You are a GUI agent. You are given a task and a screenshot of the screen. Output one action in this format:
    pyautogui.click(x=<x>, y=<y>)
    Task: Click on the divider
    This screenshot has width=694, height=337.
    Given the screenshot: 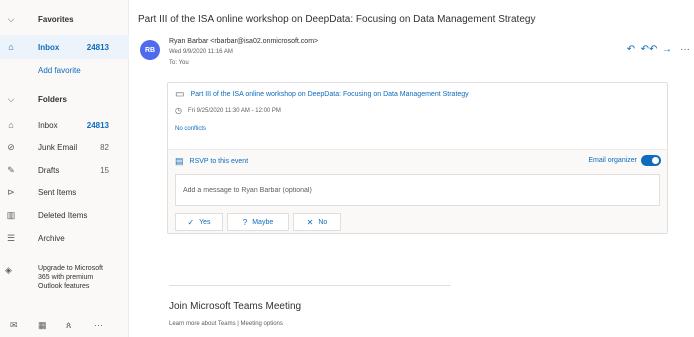 What is the action you would take?
    pyautogui.click(x=310, y=285)
    